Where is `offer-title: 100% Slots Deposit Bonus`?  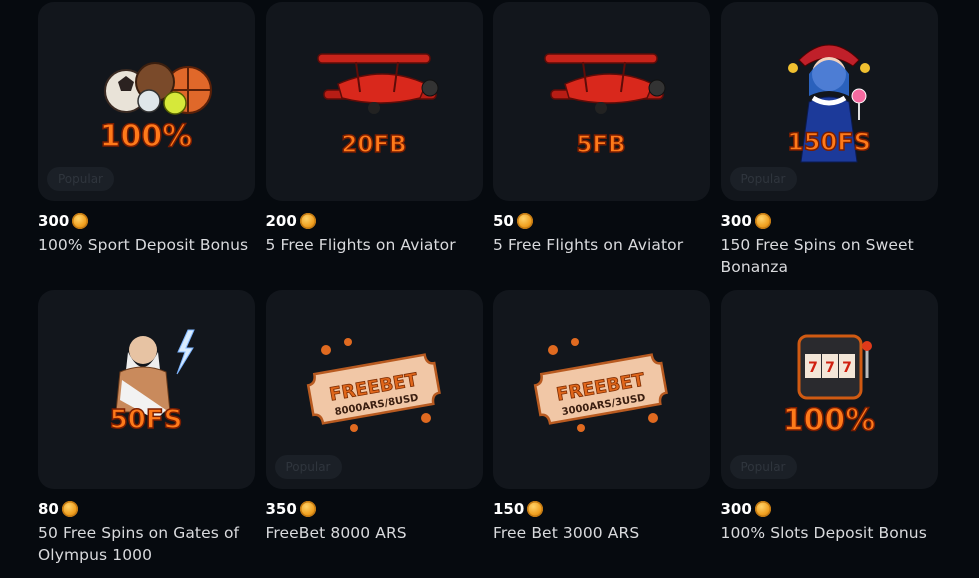
offer-title: 100% Slots Deposit Bonus is located at coordinates (823, 533).